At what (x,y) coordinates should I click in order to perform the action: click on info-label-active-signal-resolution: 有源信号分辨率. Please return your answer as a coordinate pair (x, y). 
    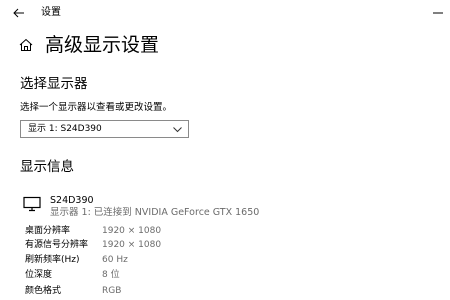
    Looking at the image, I should click on (57, 245).